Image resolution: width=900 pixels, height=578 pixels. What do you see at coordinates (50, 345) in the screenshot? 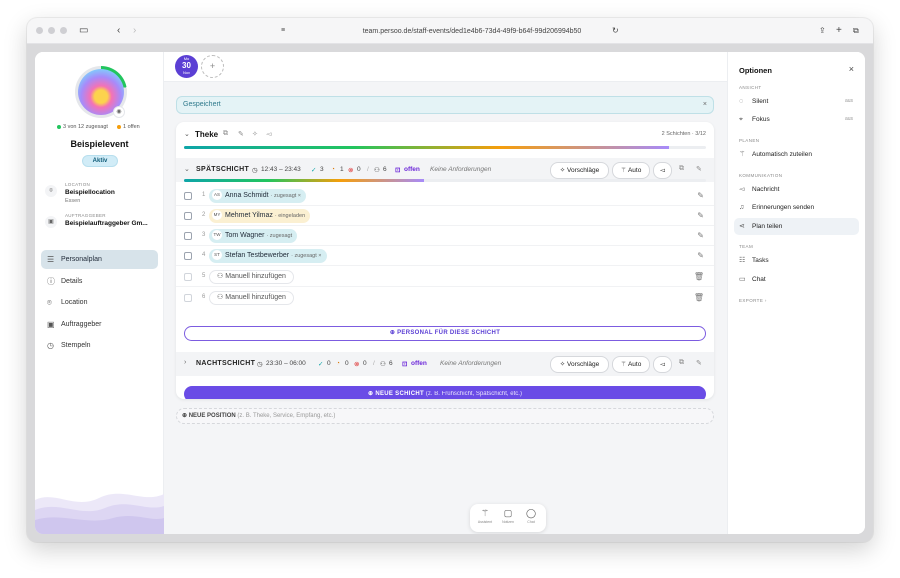
I see `stopwatch-icon: ◷` at bounding box center [50, 345].